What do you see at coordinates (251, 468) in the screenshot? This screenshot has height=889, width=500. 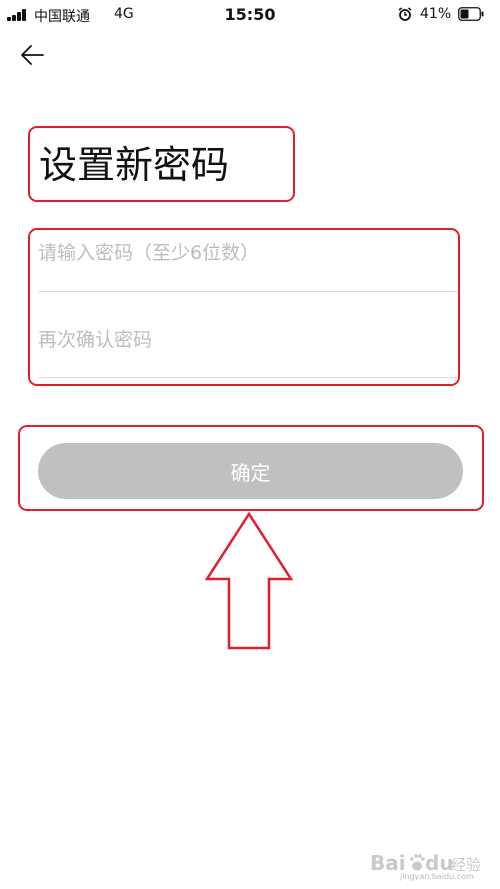 I see `button-highlight-box` at bounding box center [251, 468].